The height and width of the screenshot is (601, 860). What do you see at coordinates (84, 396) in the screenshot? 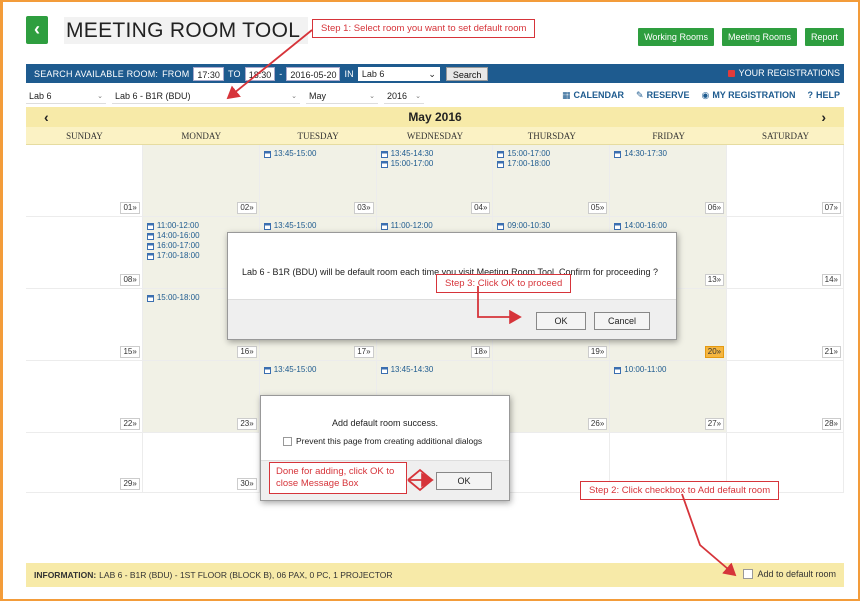
I see `calendar-day: 22»` at bounding box center [84, 396].